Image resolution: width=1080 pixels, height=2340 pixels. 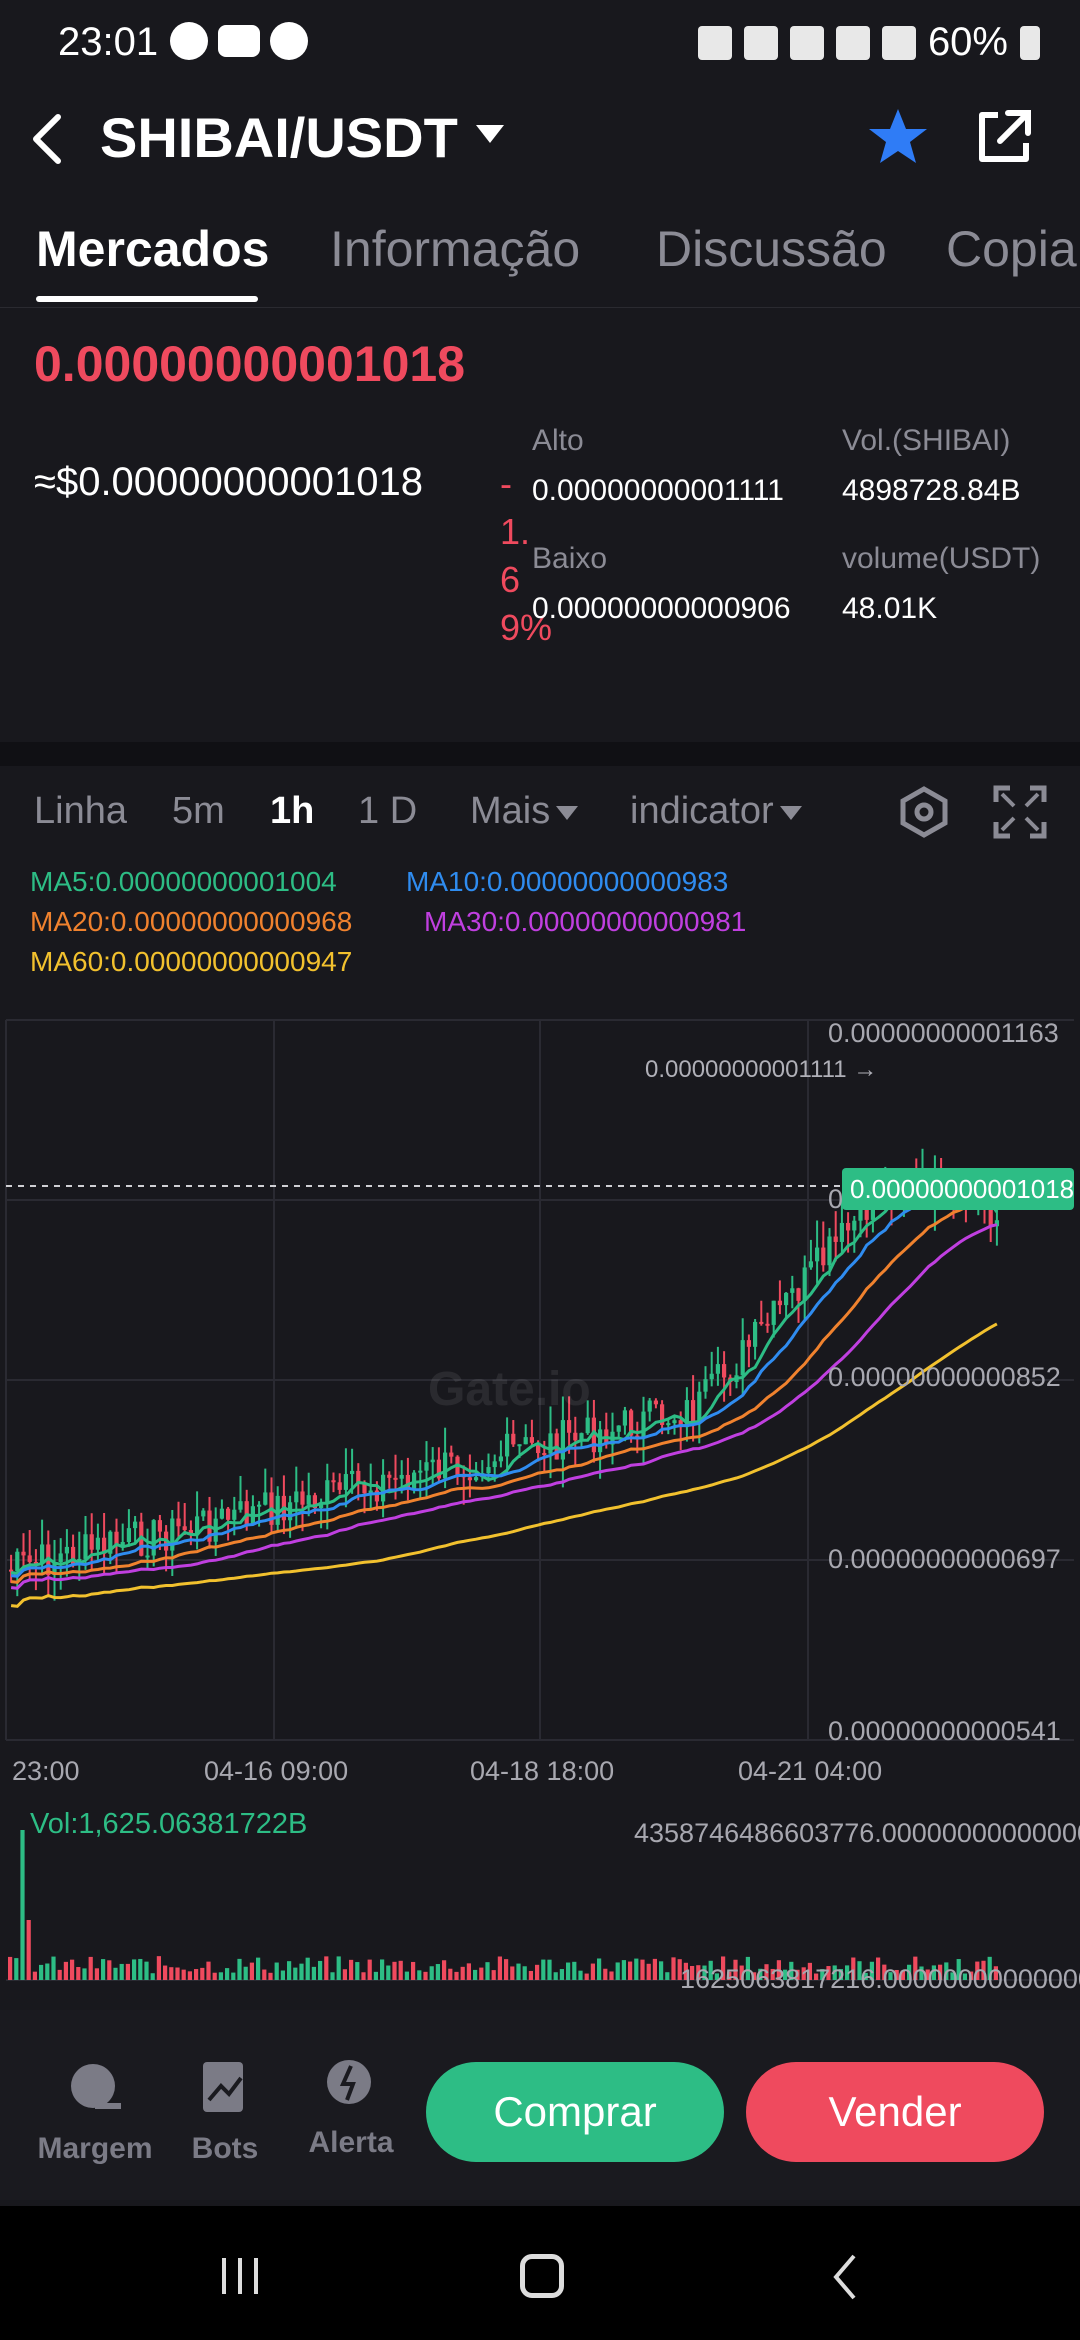 I want to click on bots-icon, so click(x=223, y=2087).